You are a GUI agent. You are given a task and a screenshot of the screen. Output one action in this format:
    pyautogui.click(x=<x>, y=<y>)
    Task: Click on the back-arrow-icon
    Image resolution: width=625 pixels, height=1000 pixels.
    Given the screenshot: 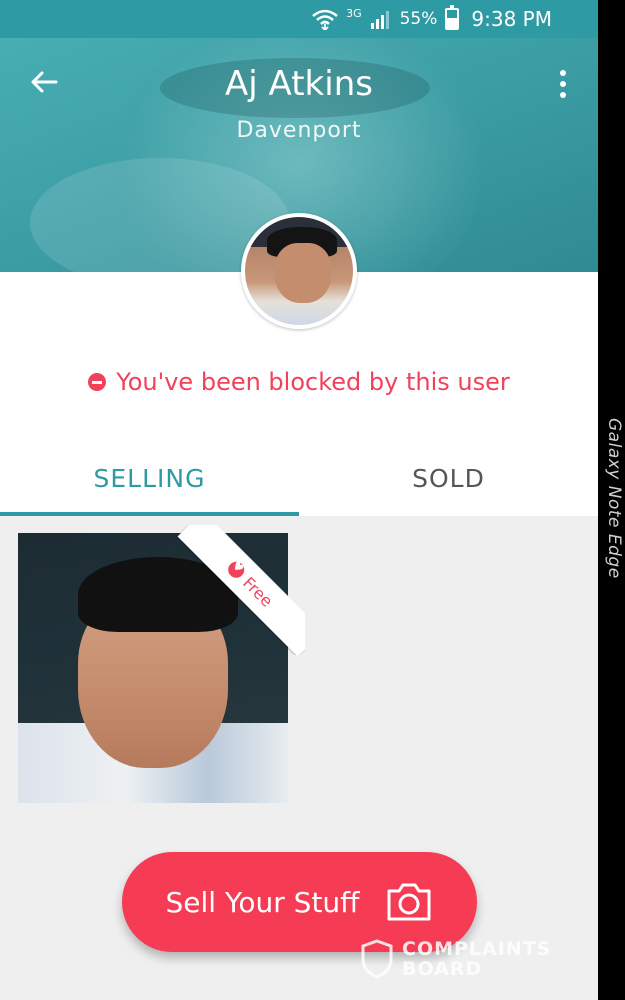 What is the action you would take?
    pyautogui.click(x=44, y=82)
    